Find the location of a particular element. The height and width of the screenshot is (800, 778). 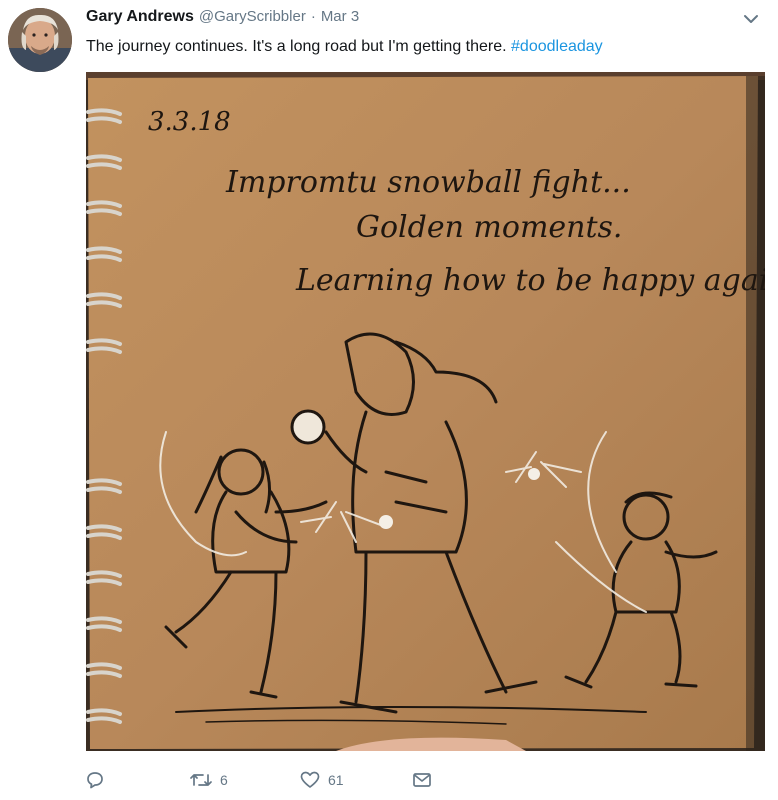

note-date: 3.3.18 is located at coordinates (189, 122).